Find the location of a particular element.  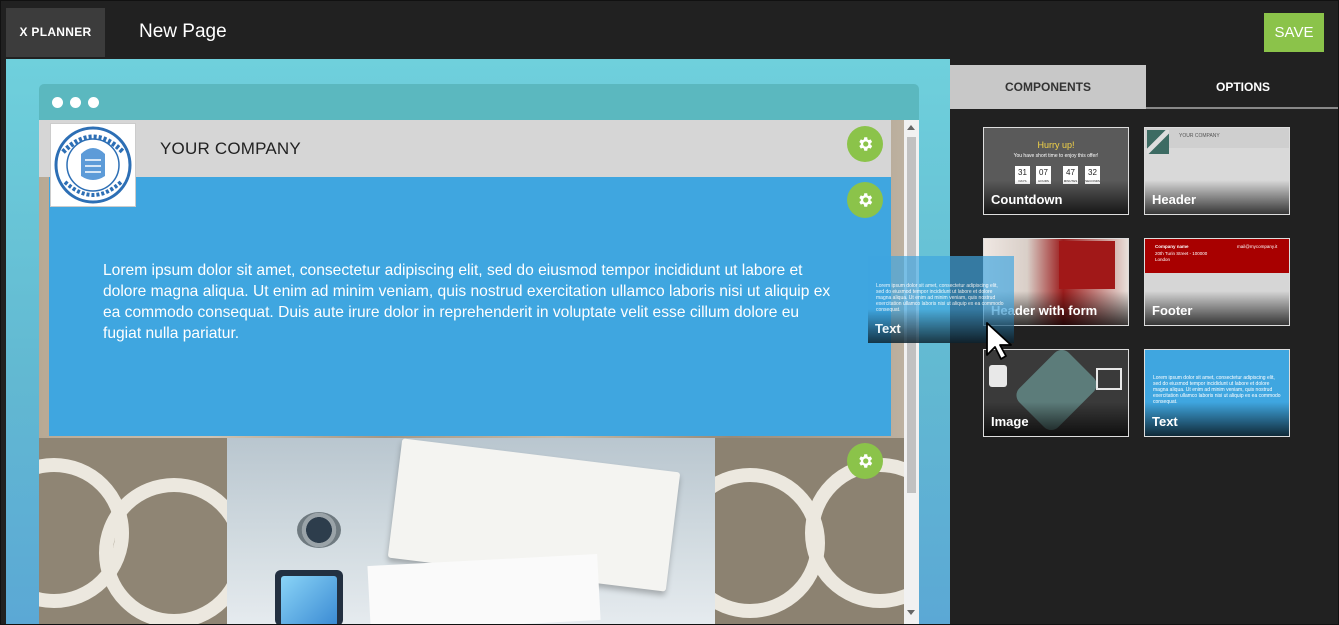

text-settings-button is located at coordinates (865, 200).